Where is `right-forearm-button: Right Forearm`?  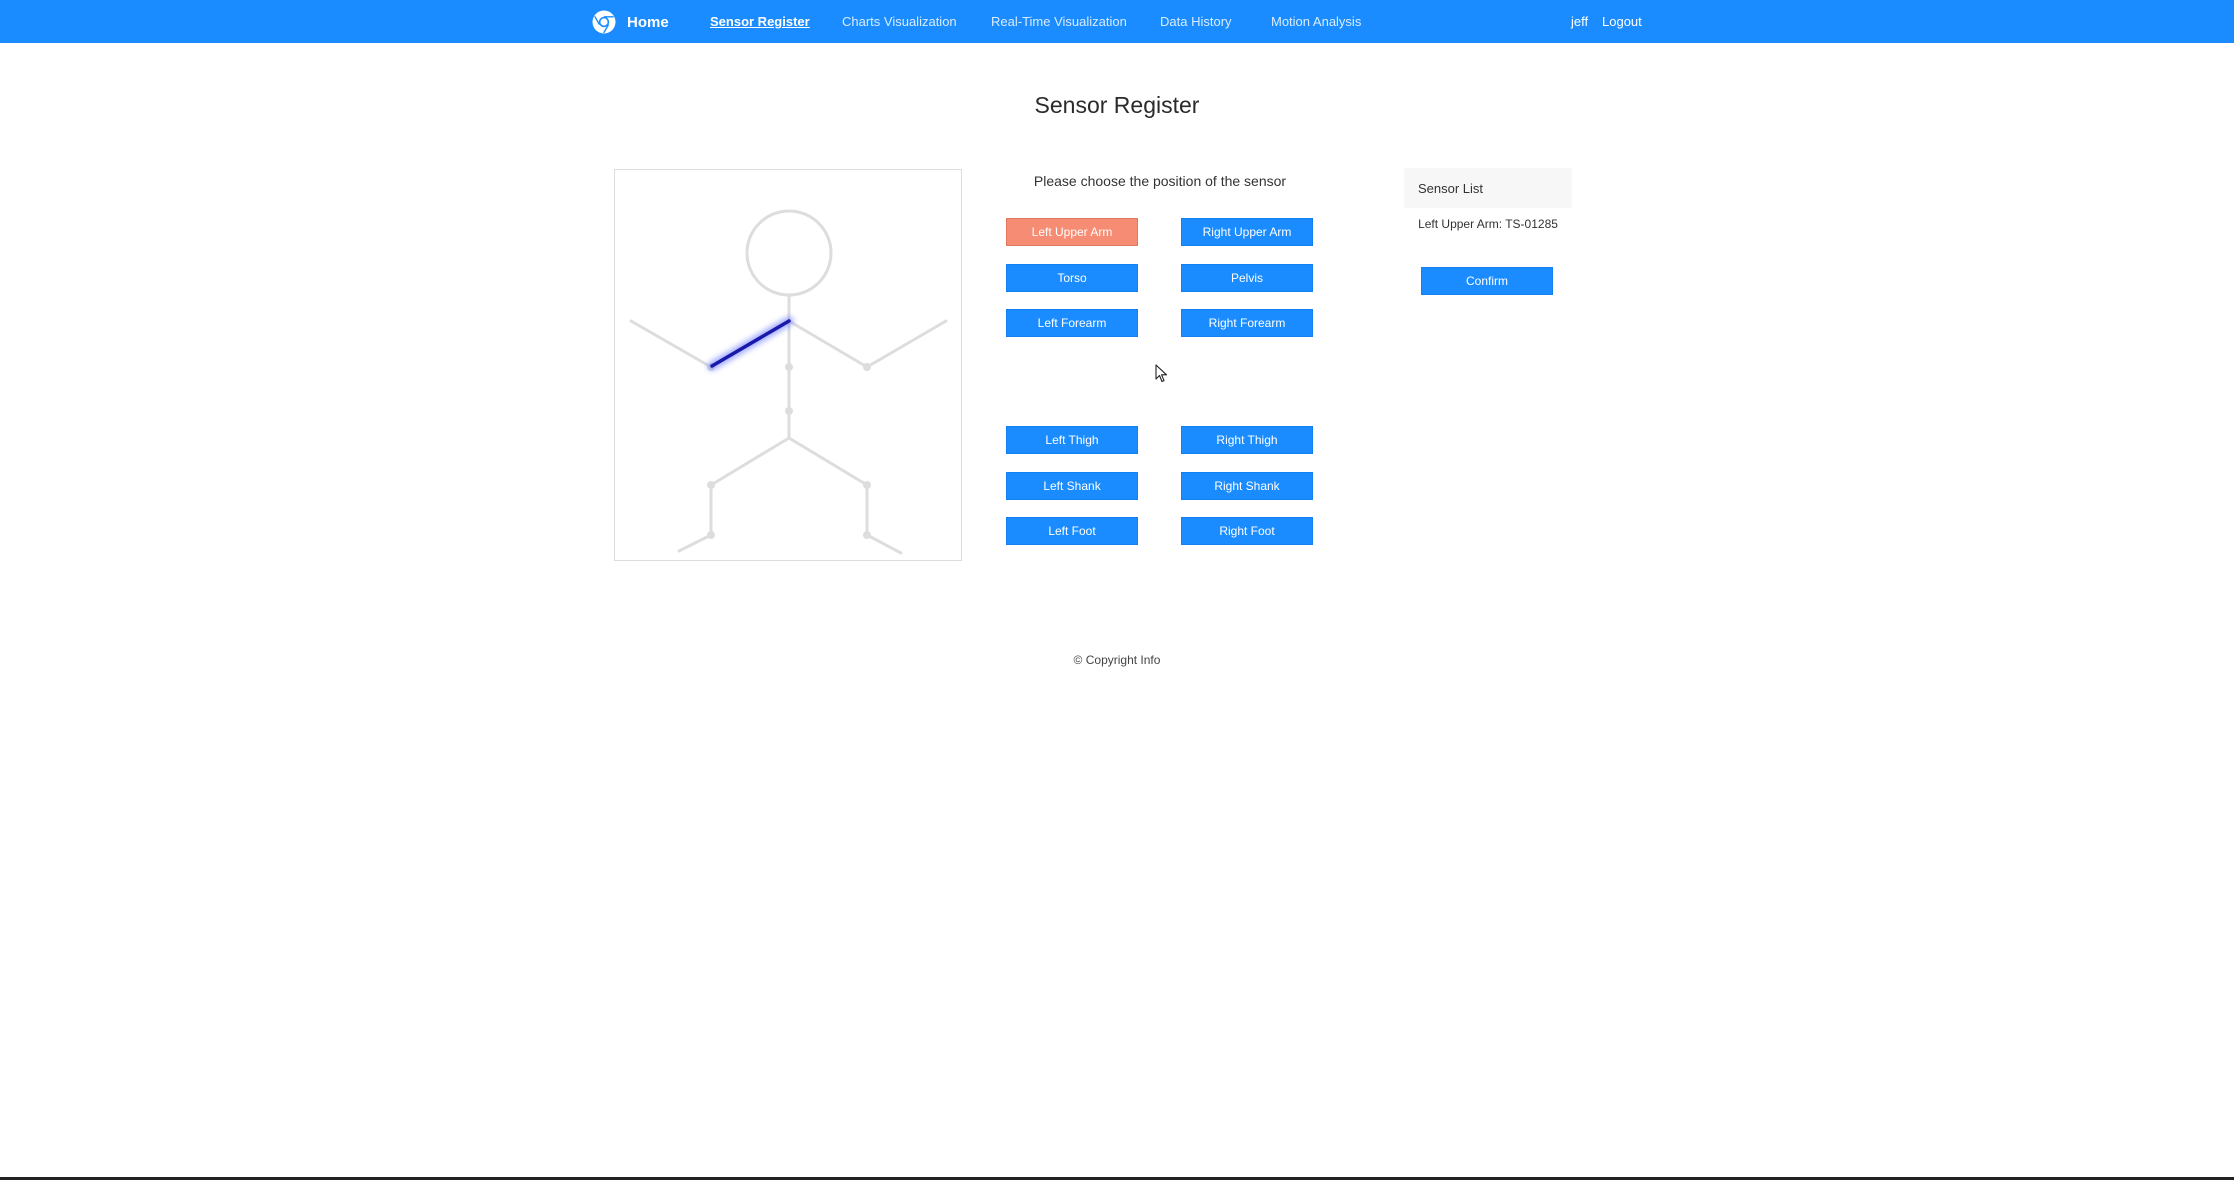
right-forearm-button: Right Forearm is located at coordinates (1247, 323).